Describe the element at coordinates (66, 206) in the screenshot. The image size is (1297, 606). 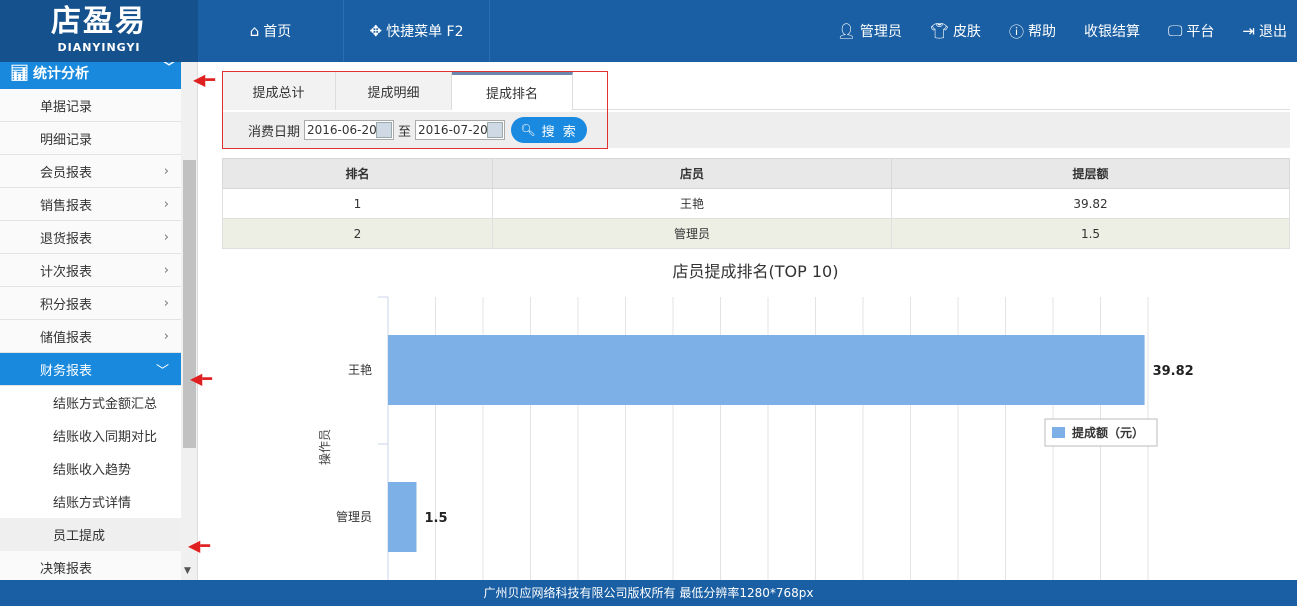
I see `sidebar-item-label: 销售报表` at that location.